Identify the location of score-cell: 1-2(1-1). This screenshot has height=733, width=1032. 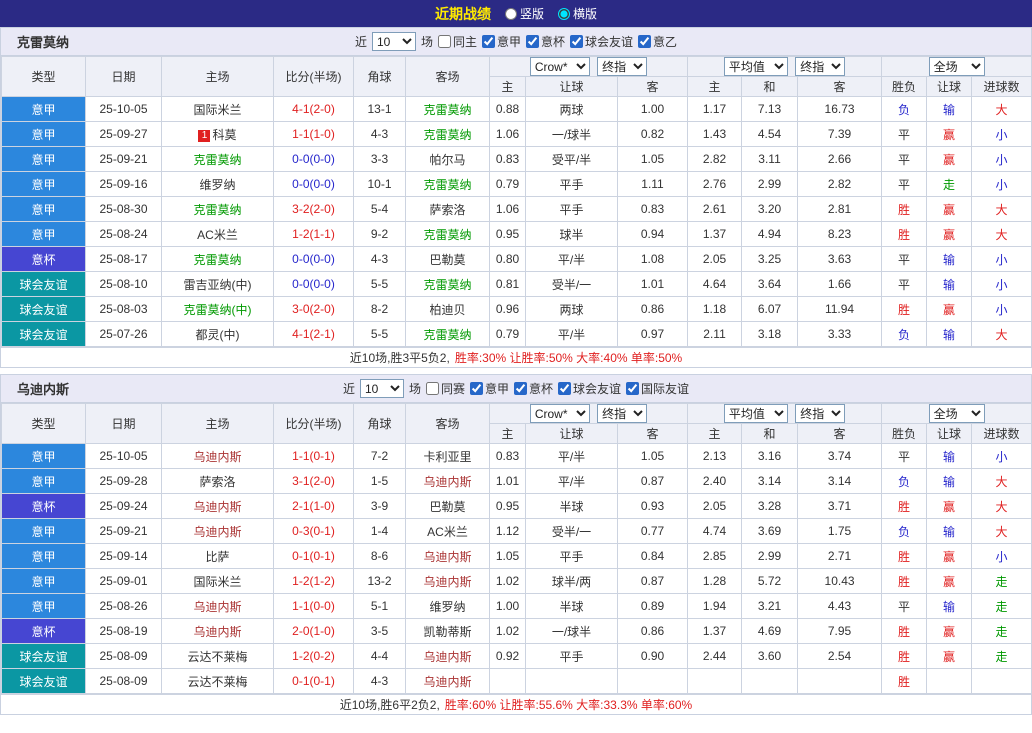
(313, 234).